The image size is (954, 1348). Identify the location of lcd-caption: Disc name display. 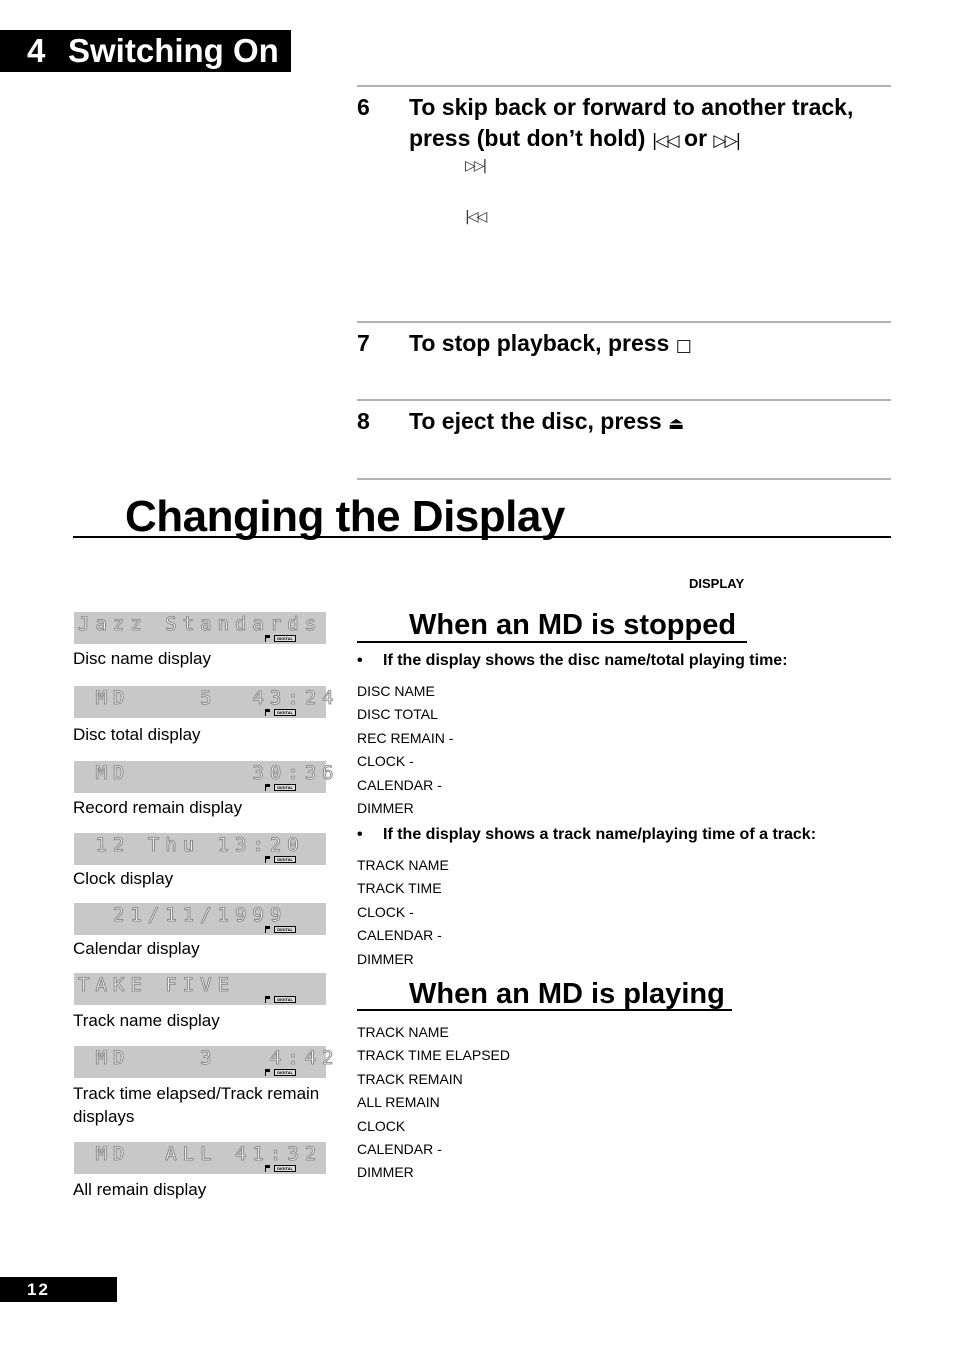
(142, 658).